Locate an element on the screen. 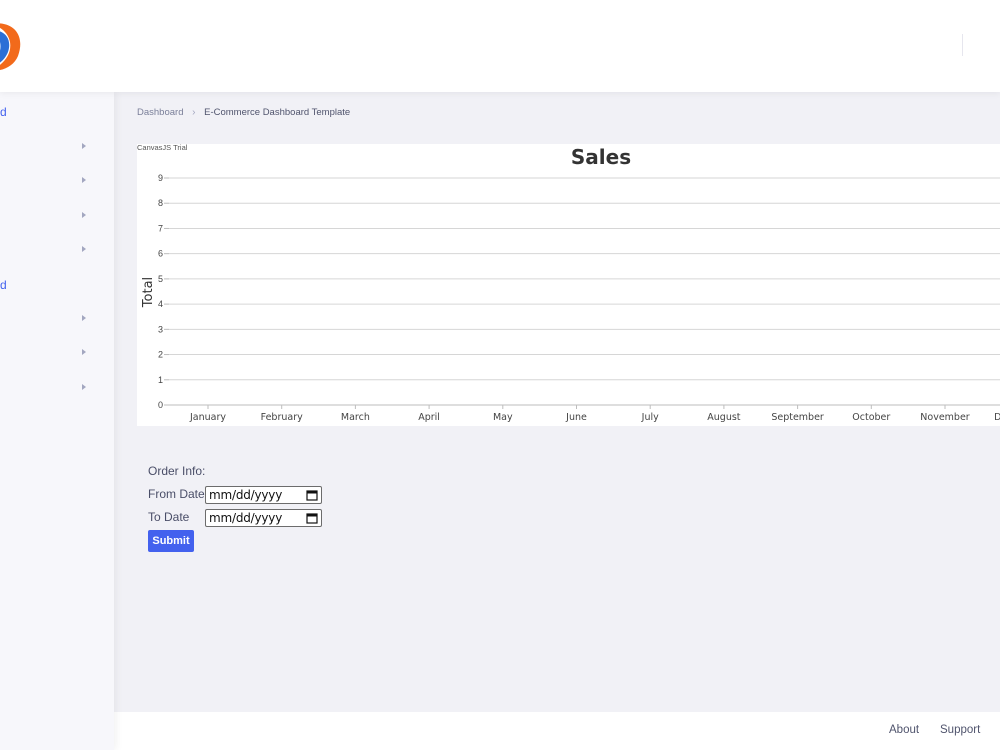 The height and width of the screenshot is (750, 1000). y-tick-label: 9 is located at coordinates (160, 178).